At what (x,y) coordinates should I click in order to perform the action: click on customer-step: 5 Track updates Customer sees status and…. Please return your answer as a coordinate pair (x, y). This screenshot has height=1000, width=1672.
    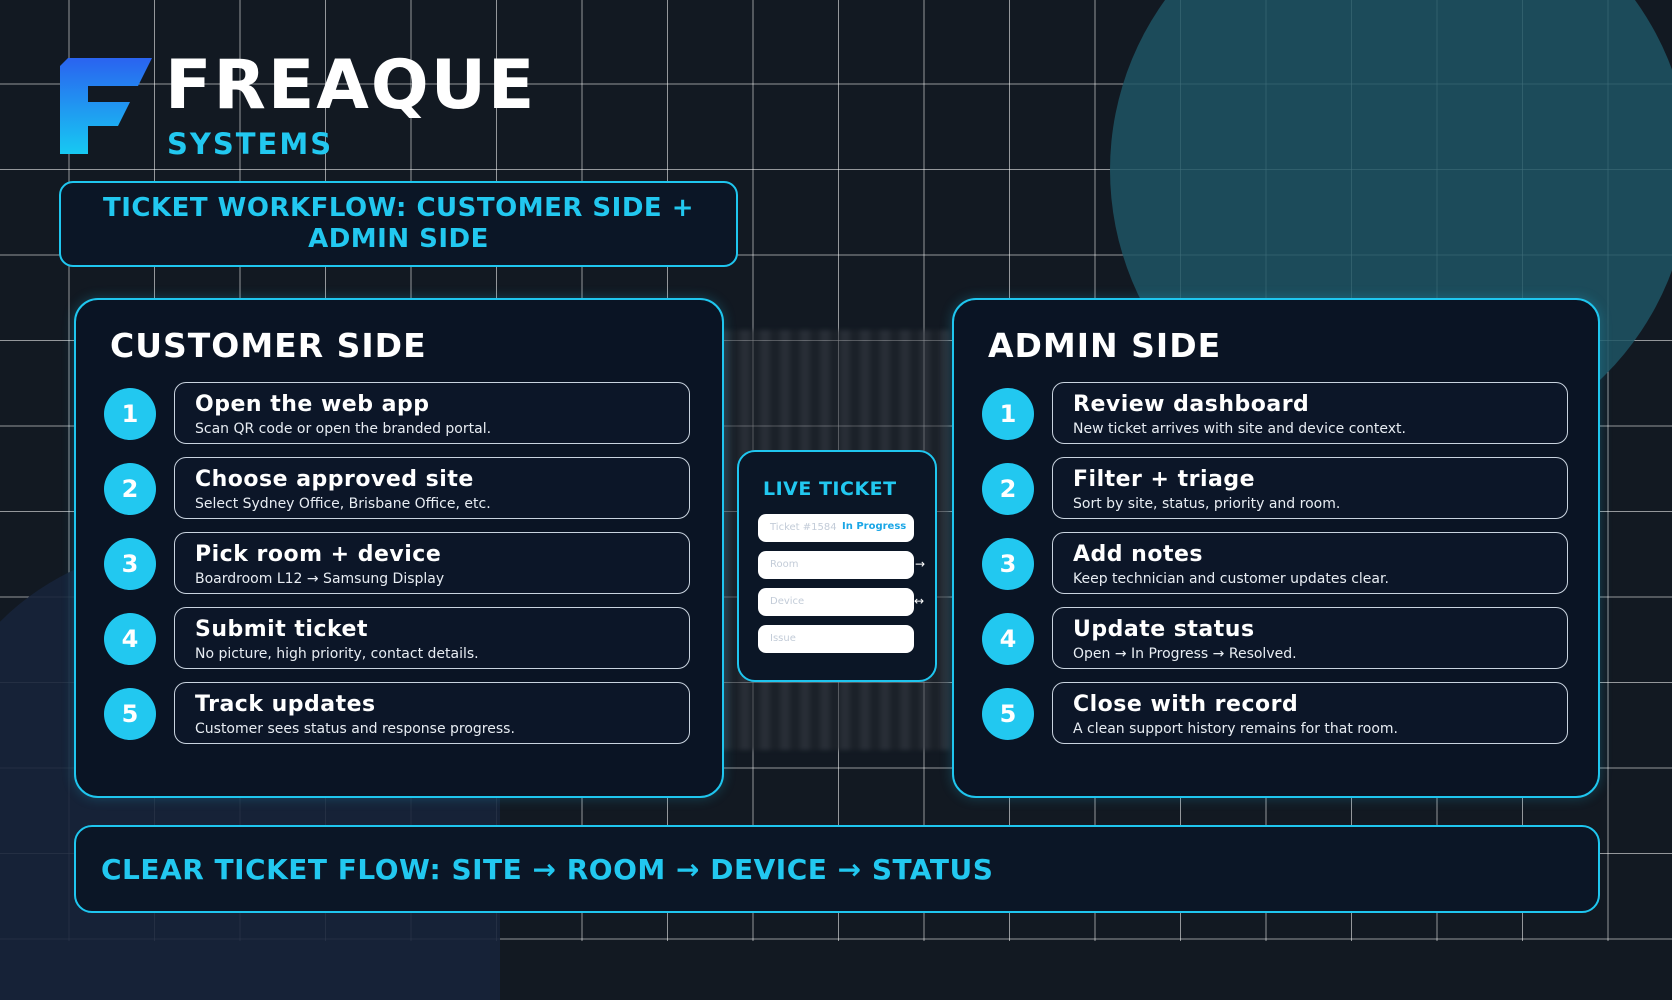
    Looking at the image, I should click on (399, 714).